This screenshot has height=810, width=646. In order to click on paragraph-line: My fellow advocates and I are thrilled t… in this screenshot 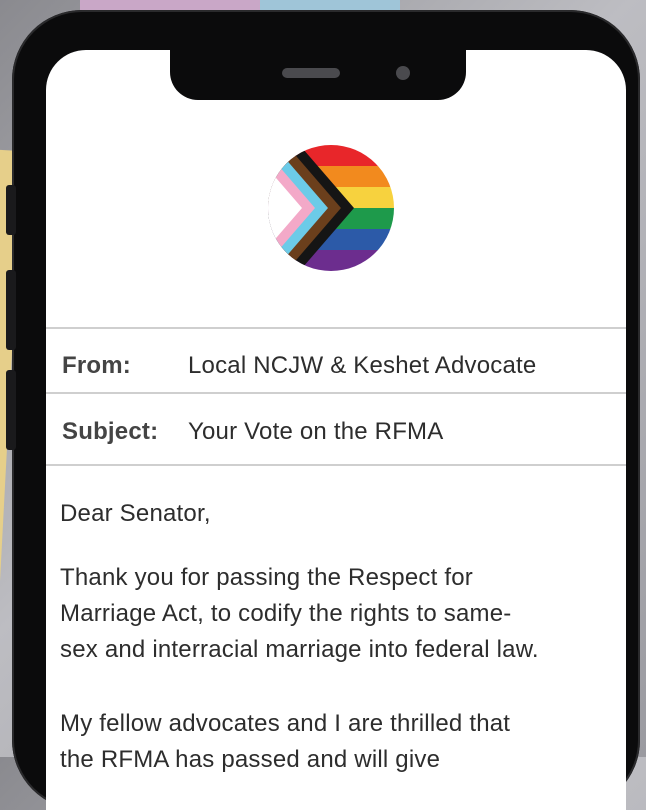, I will do `click(340, 724)`.